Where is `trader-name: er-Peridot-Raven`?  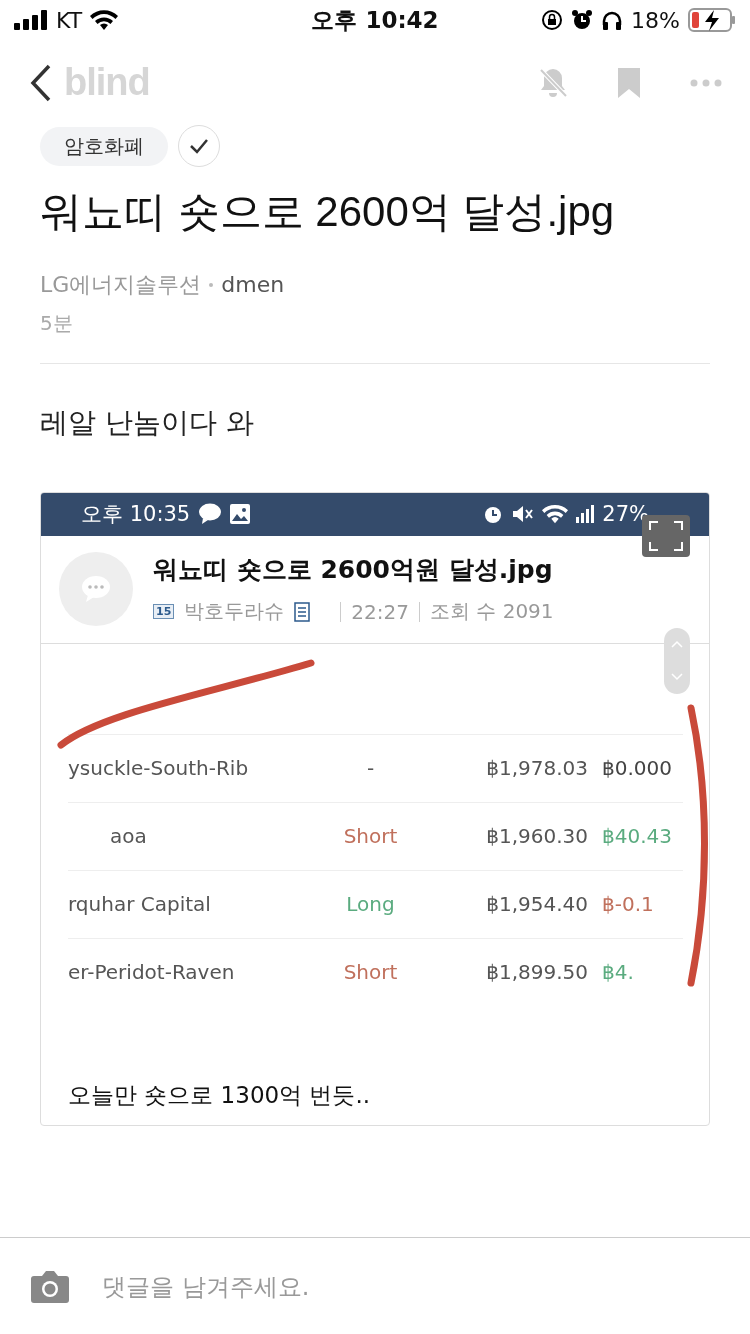 trader-name: er-Peridot-Raven is located at coordinates (152, 972).